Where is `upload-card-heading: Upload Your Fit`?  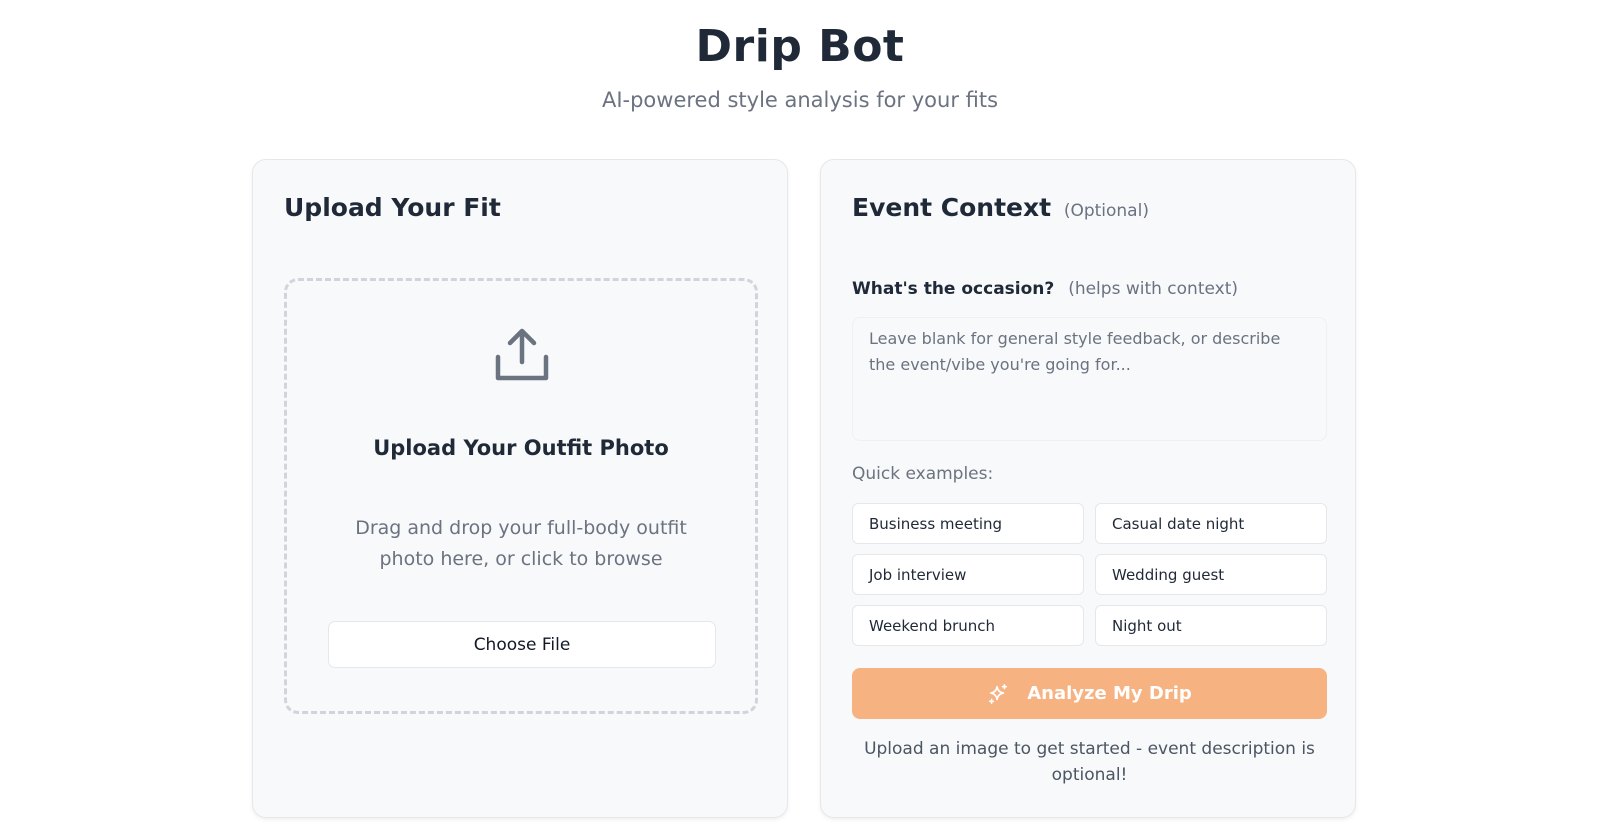 upload-card-heading: Upload Your Fit is located at coordinates (392, 207).